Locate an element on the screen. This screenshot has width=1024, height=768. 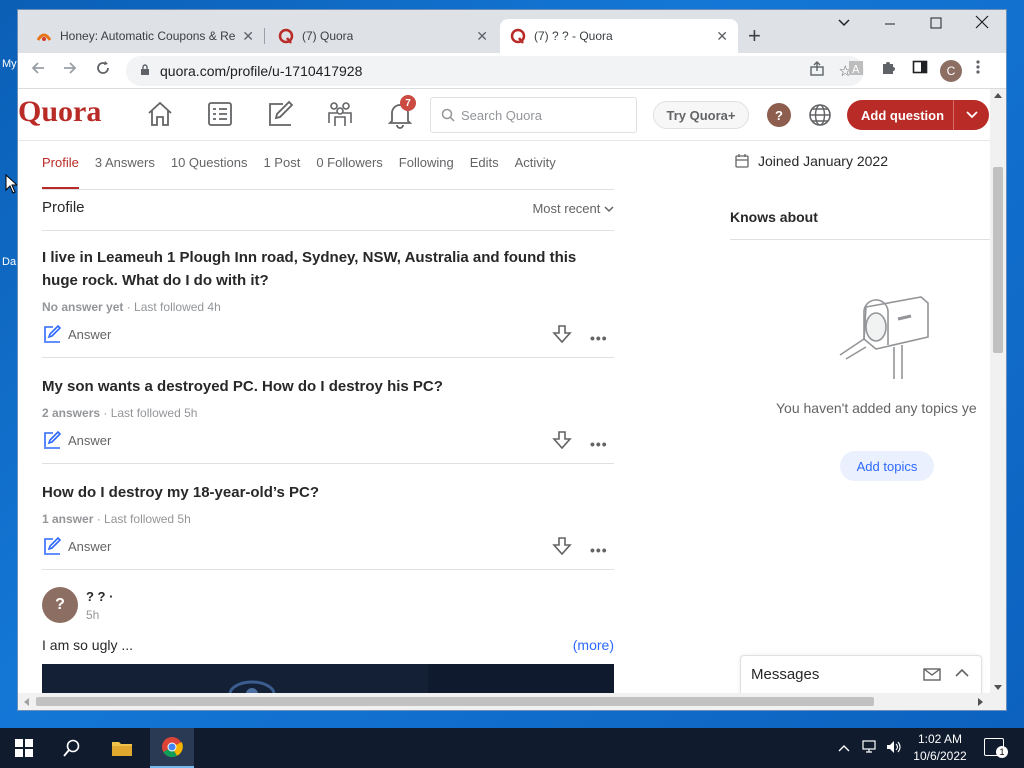
language-globe-icon is located at coordinates (820, 115).